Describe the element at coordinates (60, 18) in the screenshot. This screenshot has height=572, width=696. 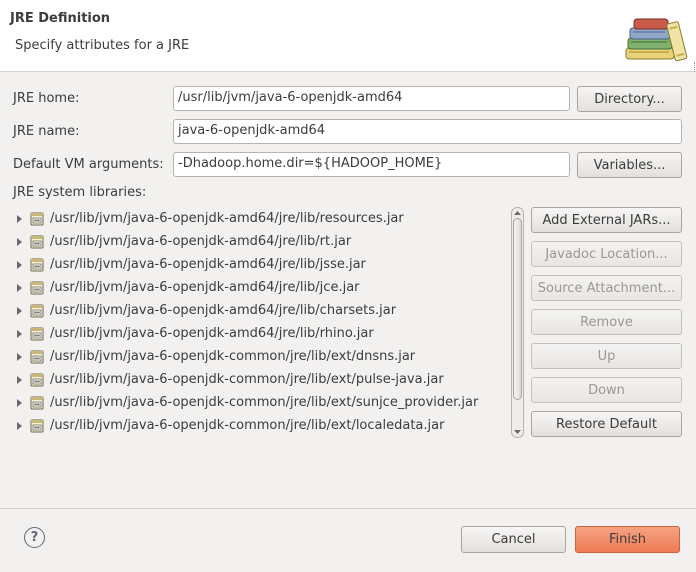
I see `dialog-title: JRE Definition` at that location.